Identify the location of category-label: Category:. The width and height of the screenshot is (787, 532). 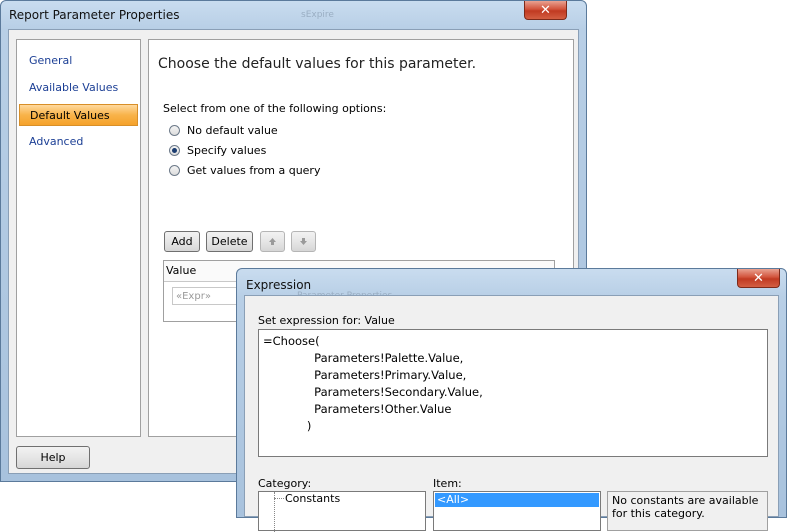
(285, 483).